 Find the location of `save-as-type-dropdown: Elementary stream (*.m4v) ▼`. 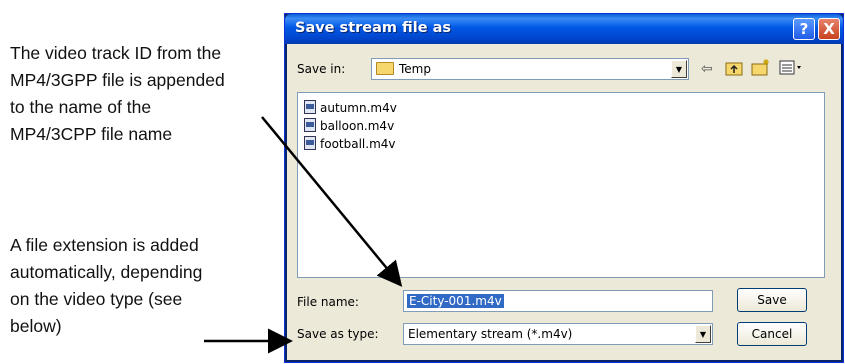

save-as-type-dropdown: Elementary stream (*.m4v) ▼ is located at coordinates (558, 334).